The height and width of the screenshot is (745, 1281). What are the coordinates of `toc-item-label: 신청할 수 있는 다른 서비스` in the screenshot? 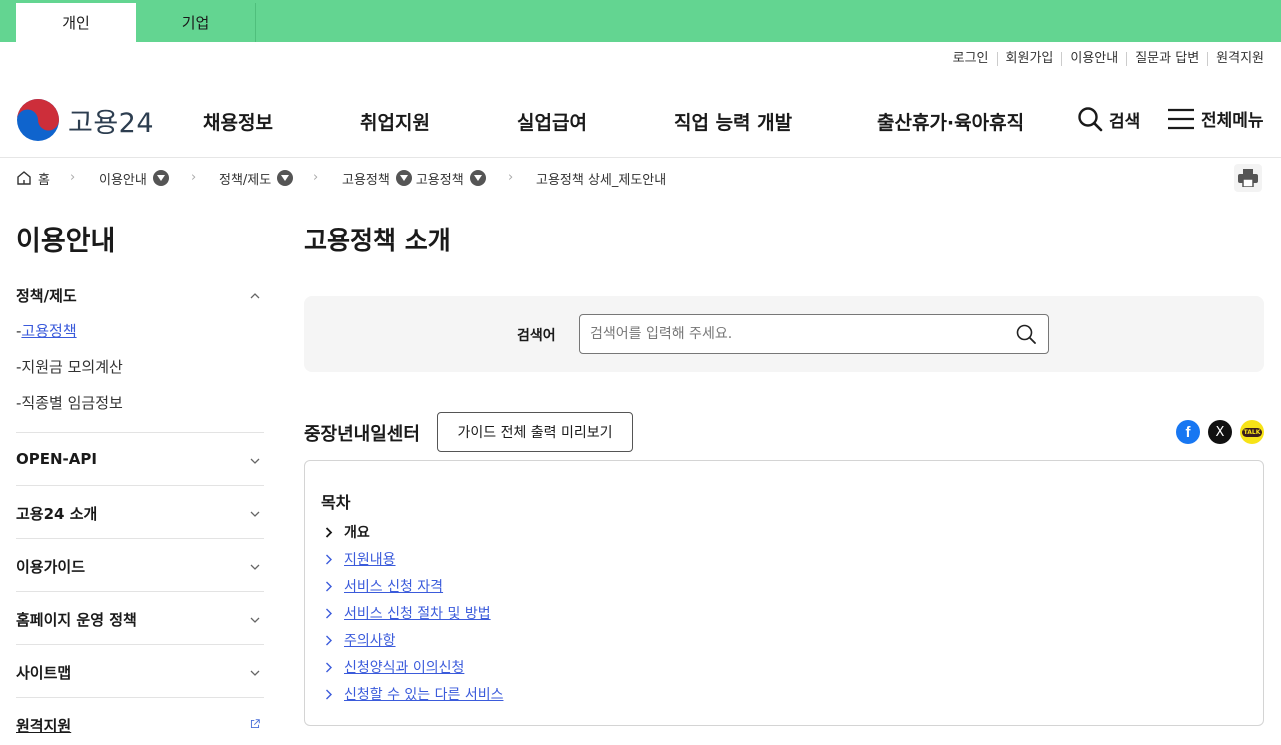 It's located at (424, 695).